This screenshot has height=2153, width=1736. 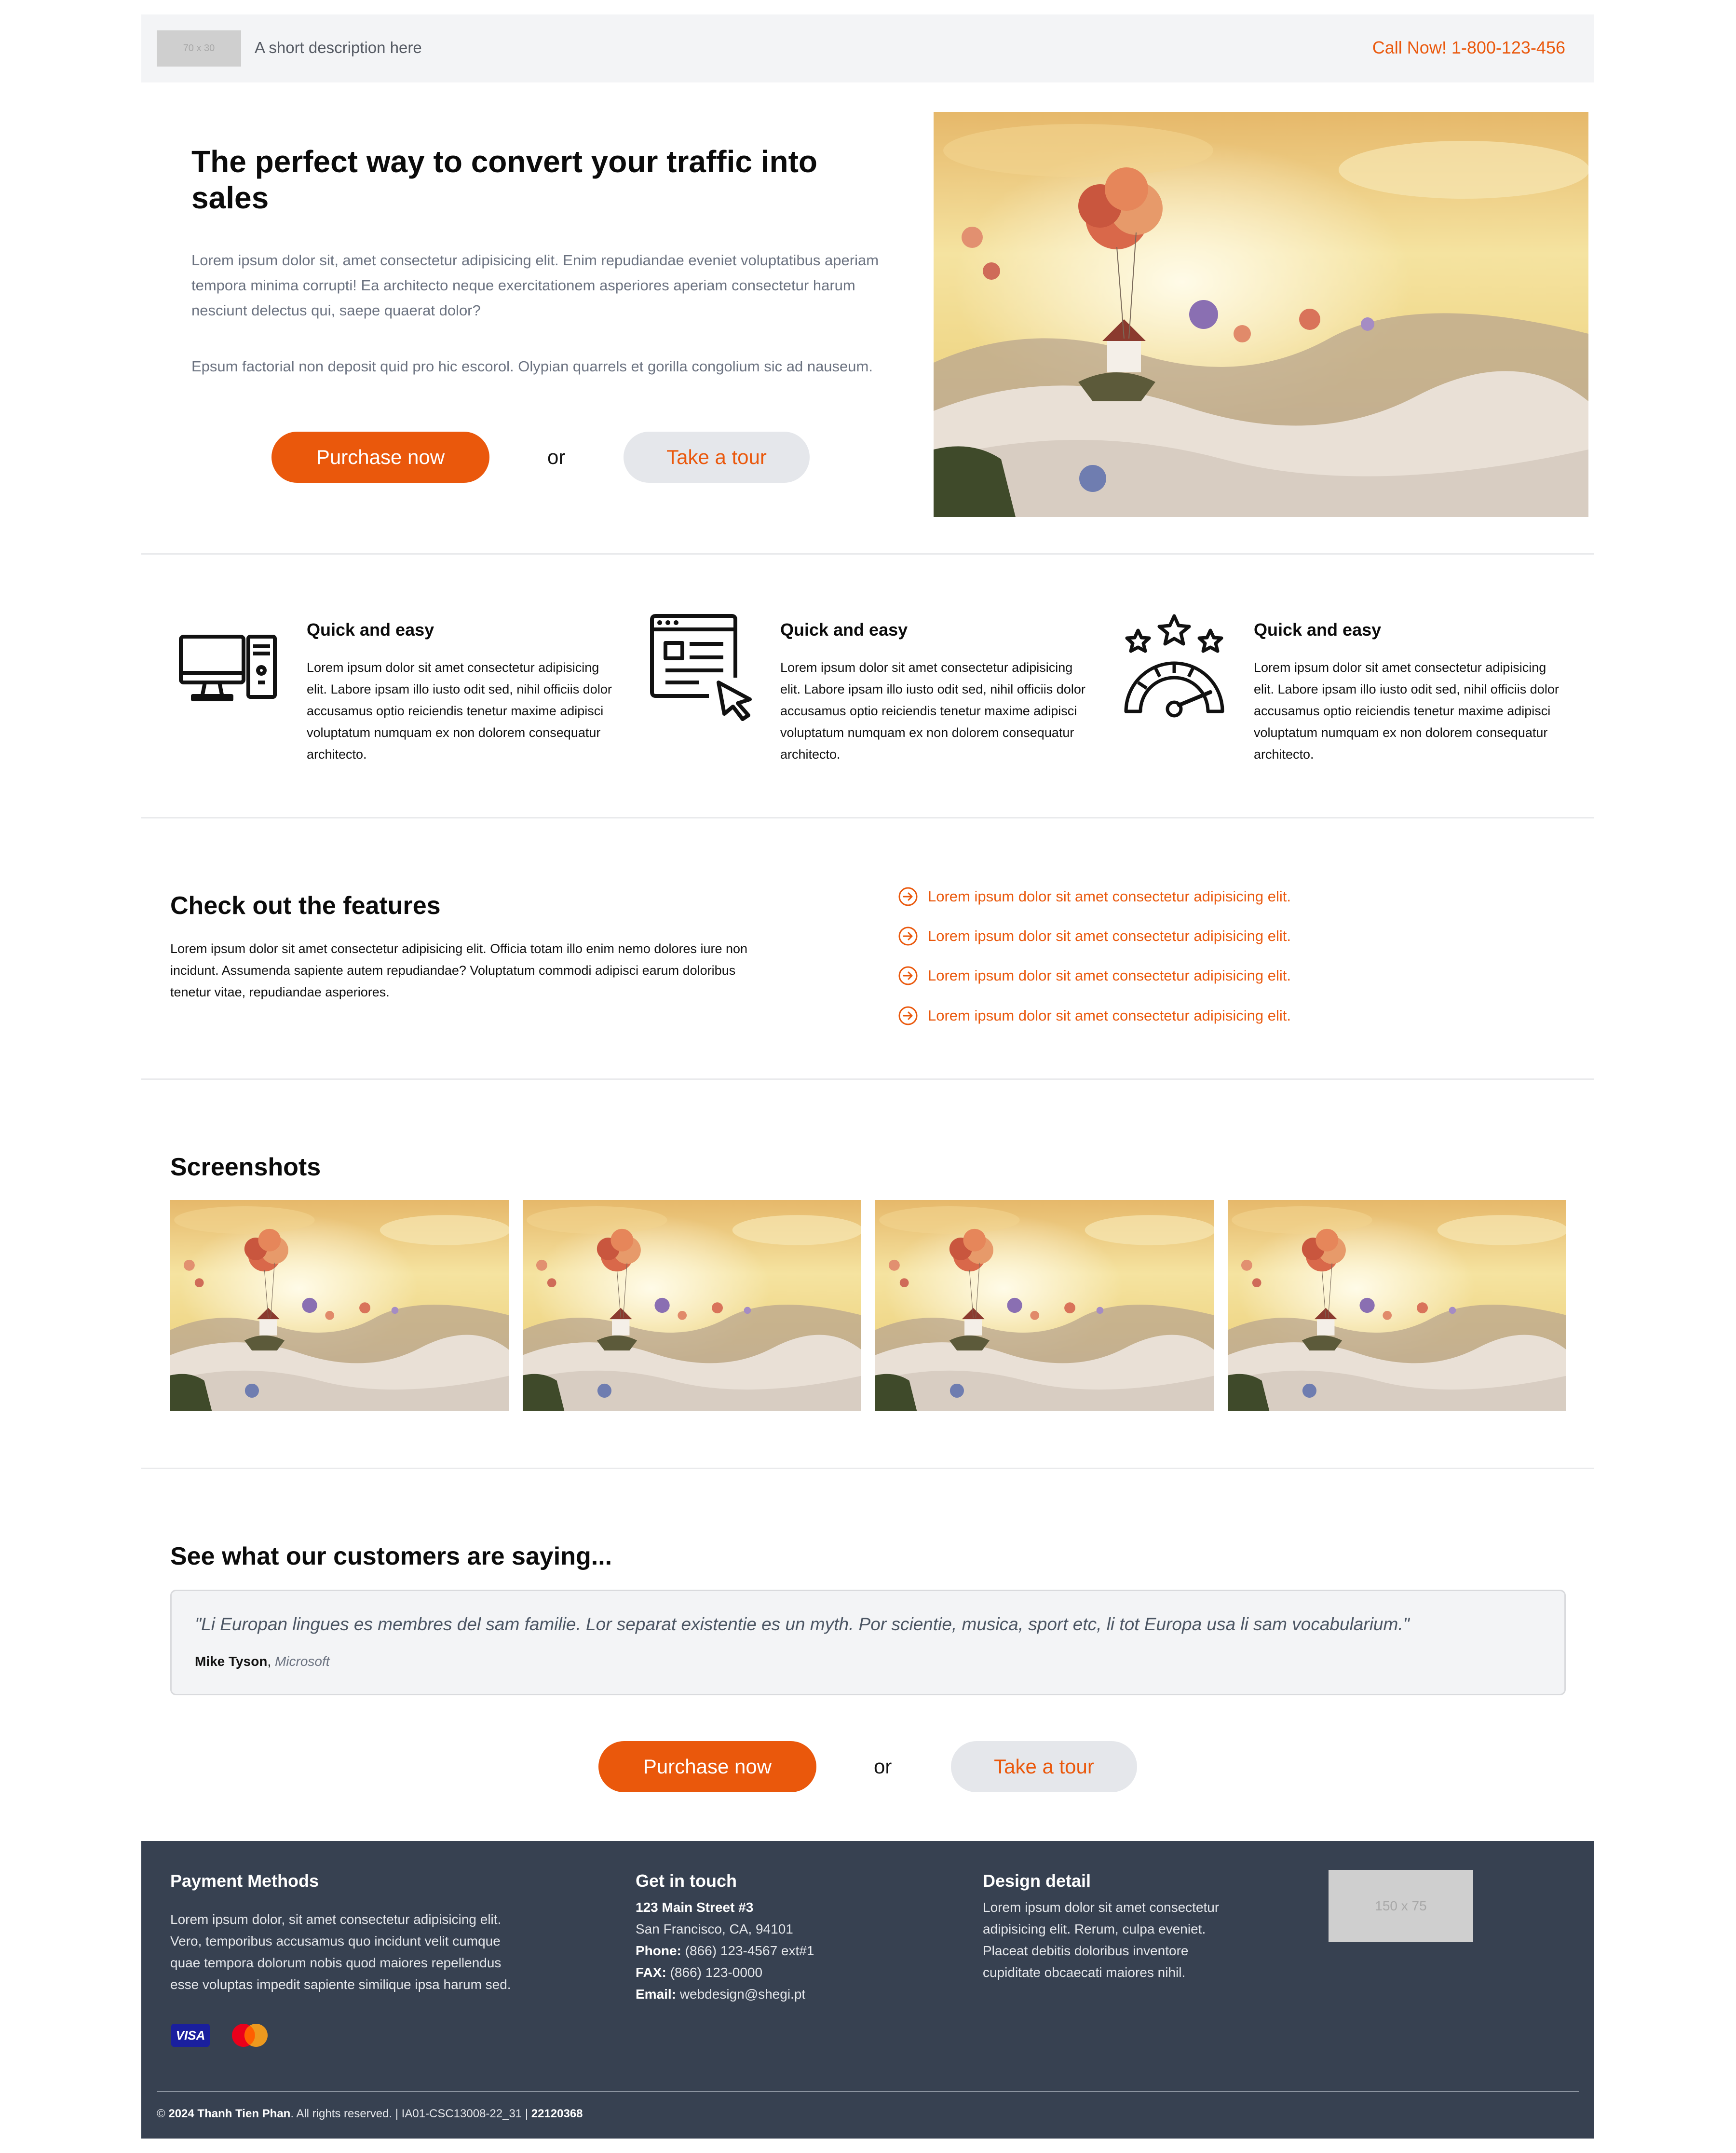 What do you see at coordinates (687, 1881) in the screenshot?
I see `get-in-touch-title: Get in touch` at bounding box center [687, 1881].